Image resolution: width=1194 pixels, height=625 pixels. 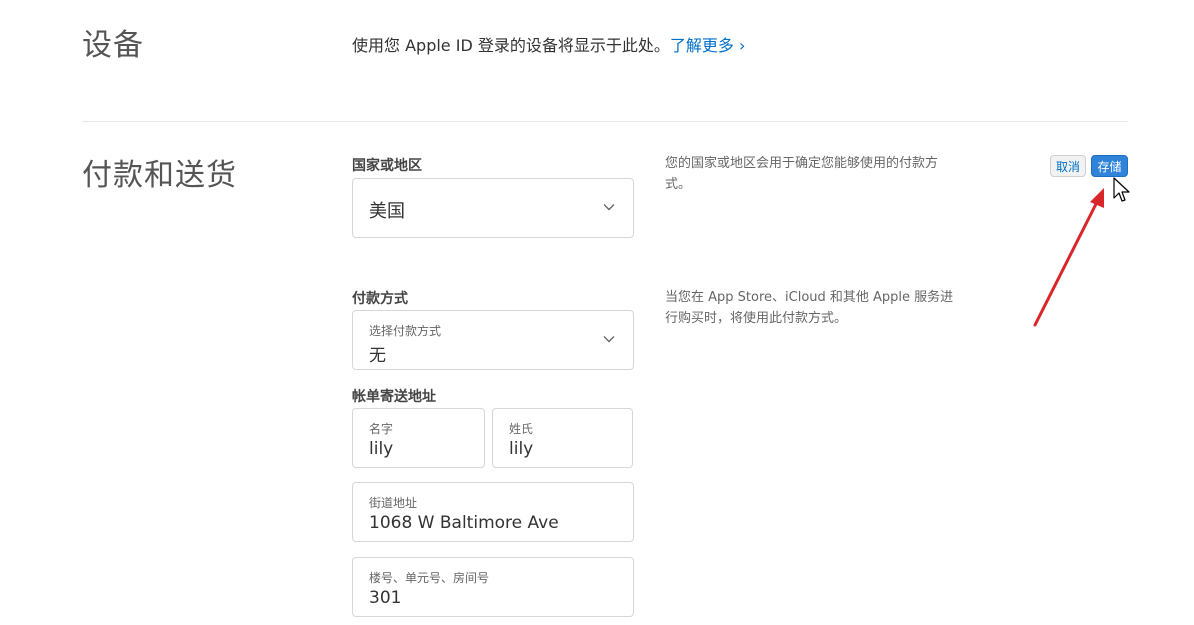 I want to click on red-arrow-annotation, so click(x=1068, y=257).